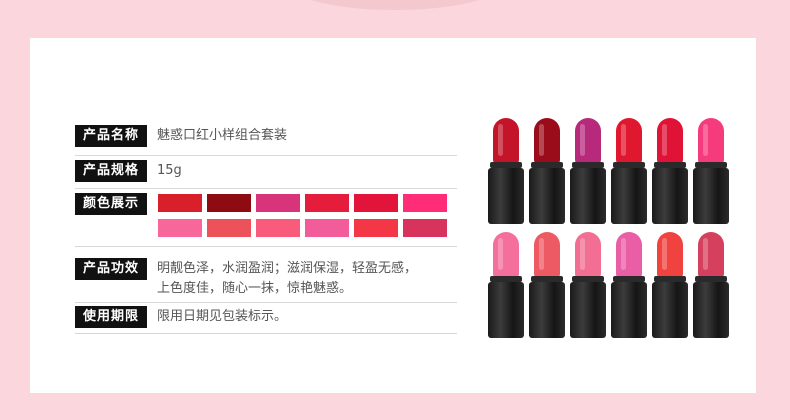  Describe the element at coordinates (111, 269) in the screenshot. I see `product-effect-label: 产品功效` at that location.